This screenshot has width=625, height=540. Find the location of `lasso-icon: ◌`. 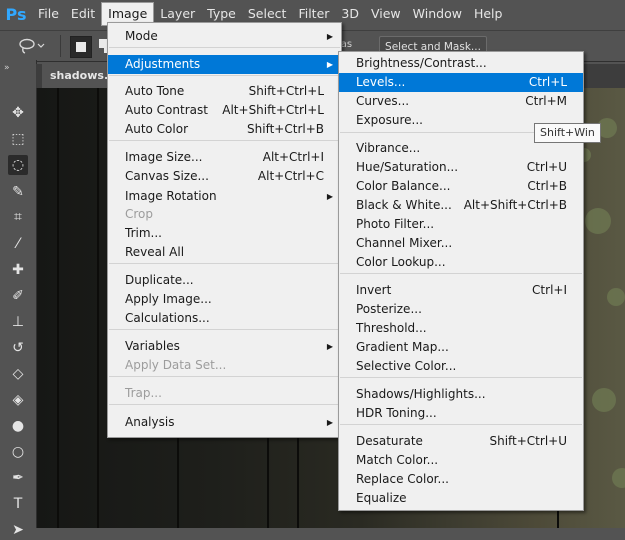

lasso-icon: ◌ is located at coordinates (18, 165).